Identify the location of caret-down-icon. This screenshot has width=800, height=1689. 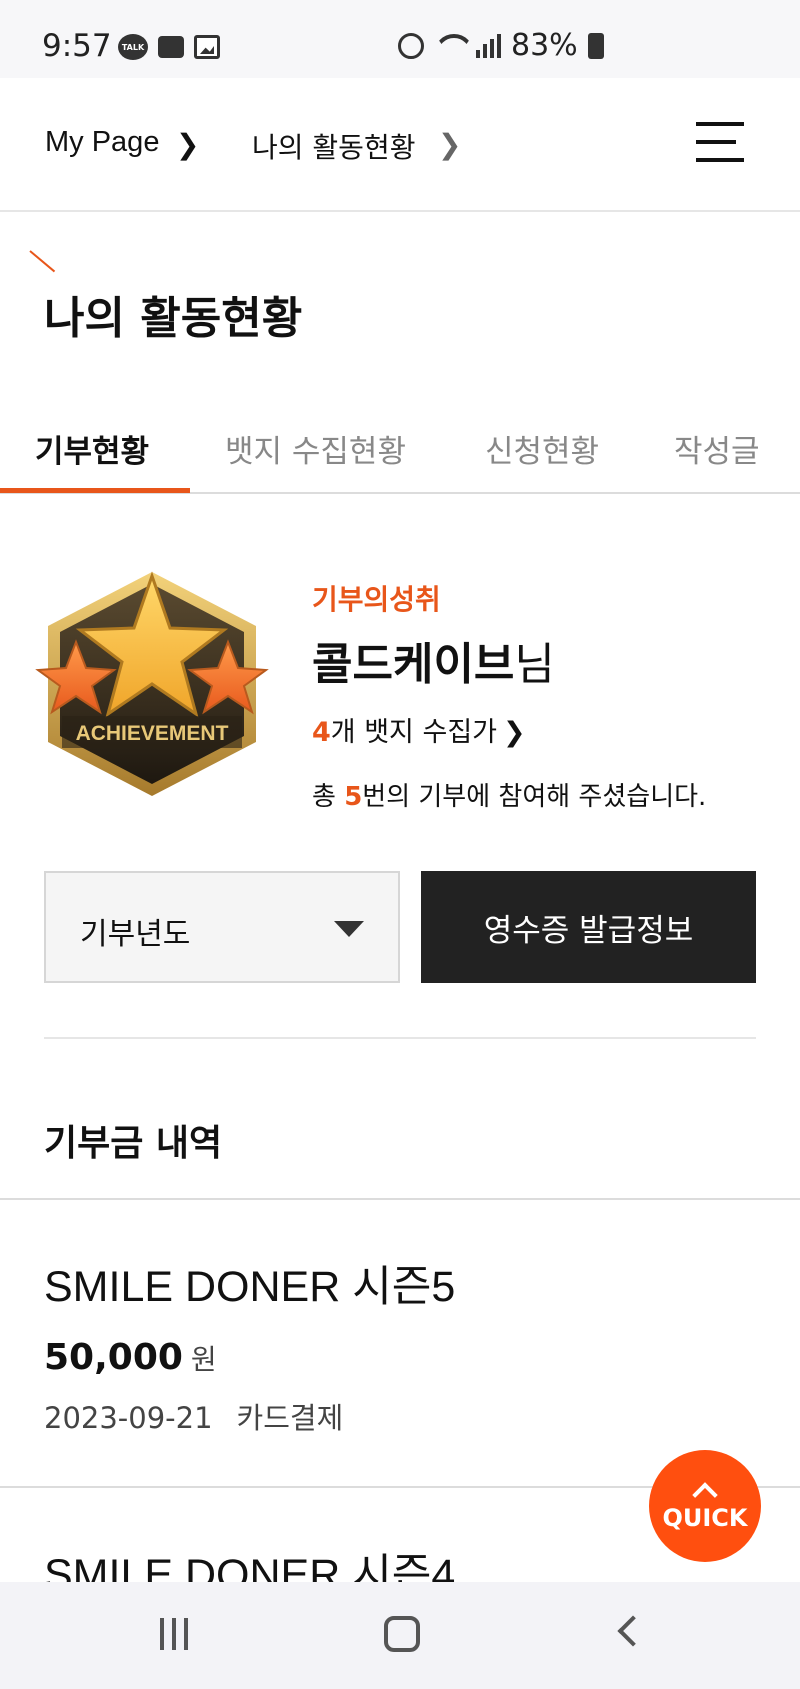
(349, 929).